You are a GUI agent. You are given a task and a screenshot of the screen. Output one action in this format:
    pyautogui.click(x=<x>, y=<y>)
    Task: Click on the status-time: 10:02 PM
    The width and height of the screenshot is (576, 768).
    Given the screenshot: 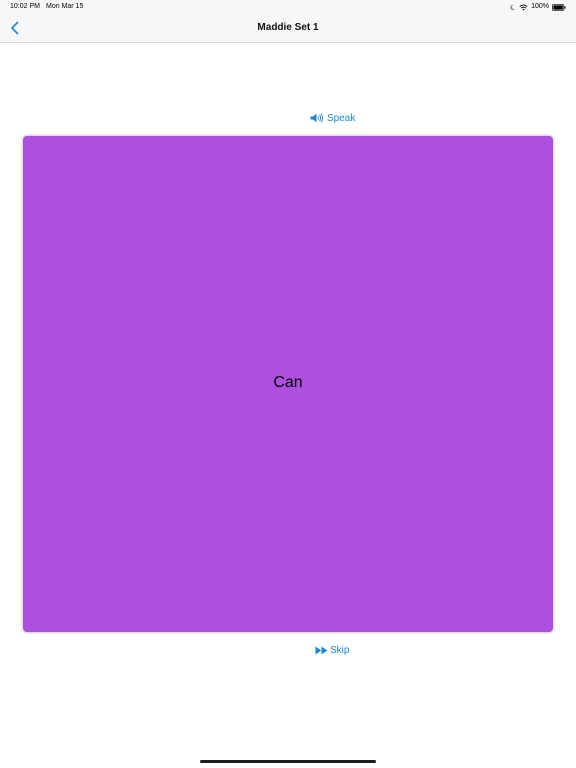 What is the action you would take?
    pyautogui.click(x=25, y=6)
    